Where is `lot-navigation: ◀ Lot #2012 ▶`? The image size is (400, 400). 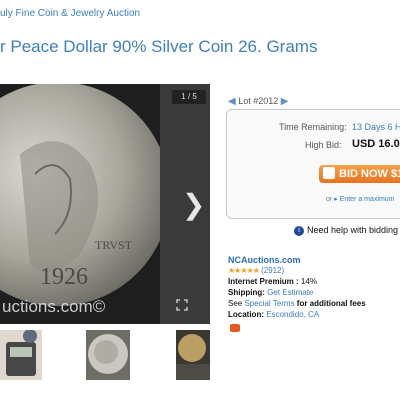
lot-navigation: ◀ Lot #2012 ▶ is located at coordinates (258, 101).